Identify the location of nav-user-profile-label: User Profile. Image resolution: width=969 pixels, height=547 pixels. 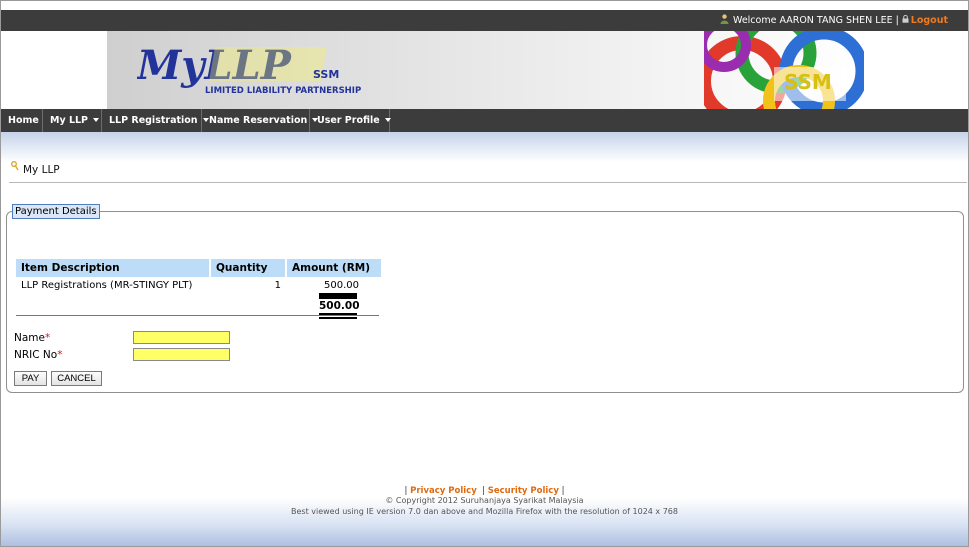
(348, 120).